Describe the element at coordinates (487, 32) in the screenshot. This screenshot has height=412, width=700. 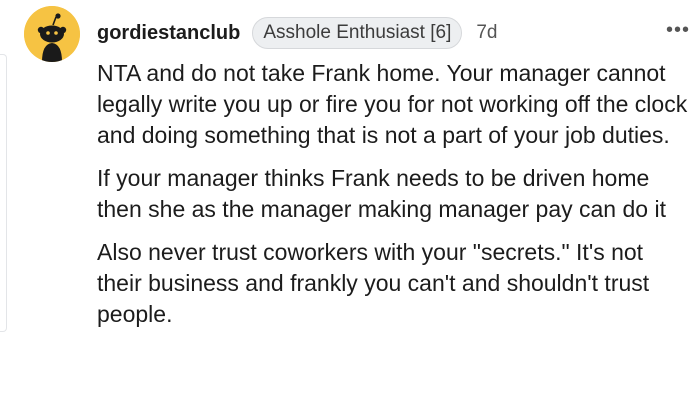
I see `comment-age: 7d` at that location.